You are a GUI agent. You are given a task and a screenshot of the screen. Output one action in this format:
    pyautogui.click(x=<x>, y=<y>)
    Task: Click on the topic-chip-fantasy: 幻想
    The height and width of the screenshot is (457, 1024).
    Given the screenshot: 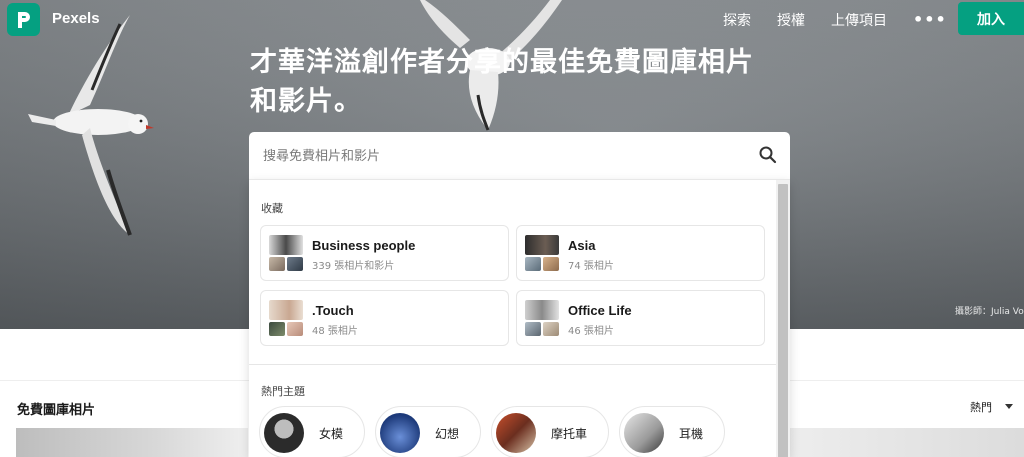 What is the action you would take?
    pyautogui.click(x=428, y=431)
    